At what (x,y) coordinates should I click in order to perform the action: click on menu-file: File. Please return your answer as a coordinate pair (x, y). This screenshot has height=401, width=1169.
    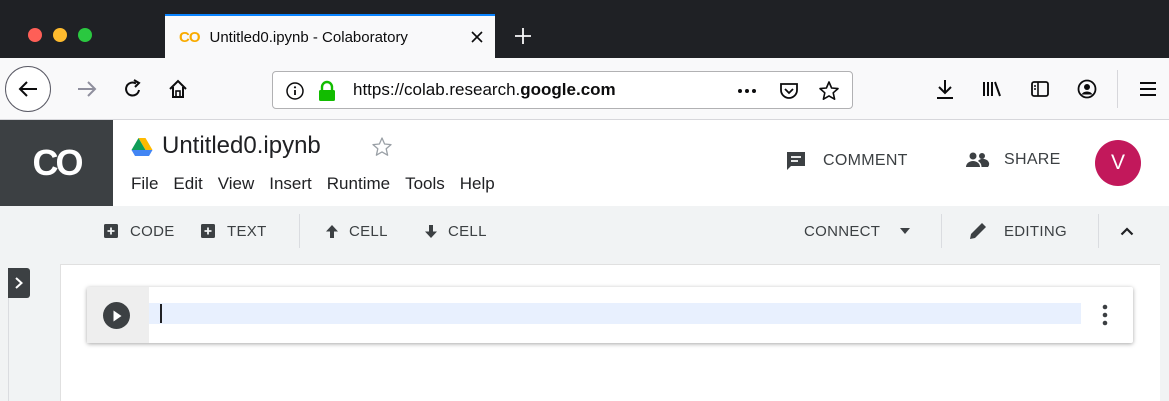
    Looking at the image, I should click on (144, 184).